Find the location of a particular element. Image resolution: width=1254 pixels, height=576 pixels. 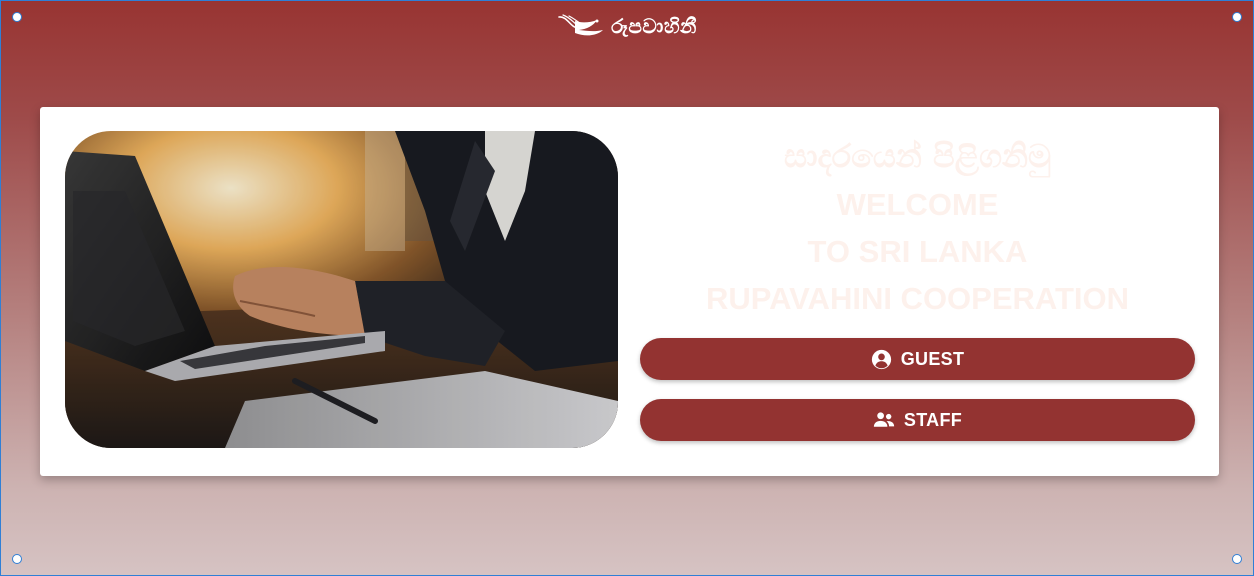

people-icon is located at coordinates (884, 420).